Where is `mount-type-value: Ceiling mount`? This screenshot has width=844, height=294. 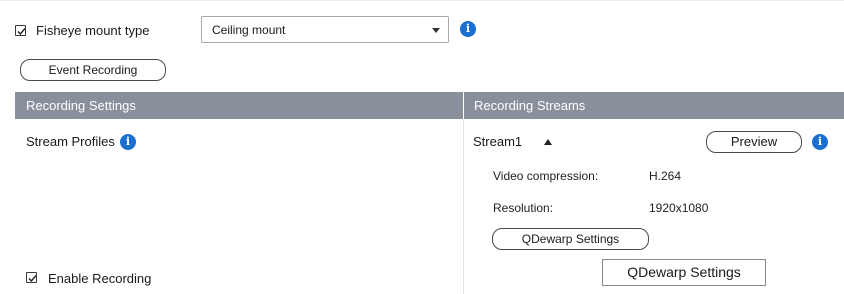 mount-type-value: Ceiling mount is located at coordinates (249, 30).